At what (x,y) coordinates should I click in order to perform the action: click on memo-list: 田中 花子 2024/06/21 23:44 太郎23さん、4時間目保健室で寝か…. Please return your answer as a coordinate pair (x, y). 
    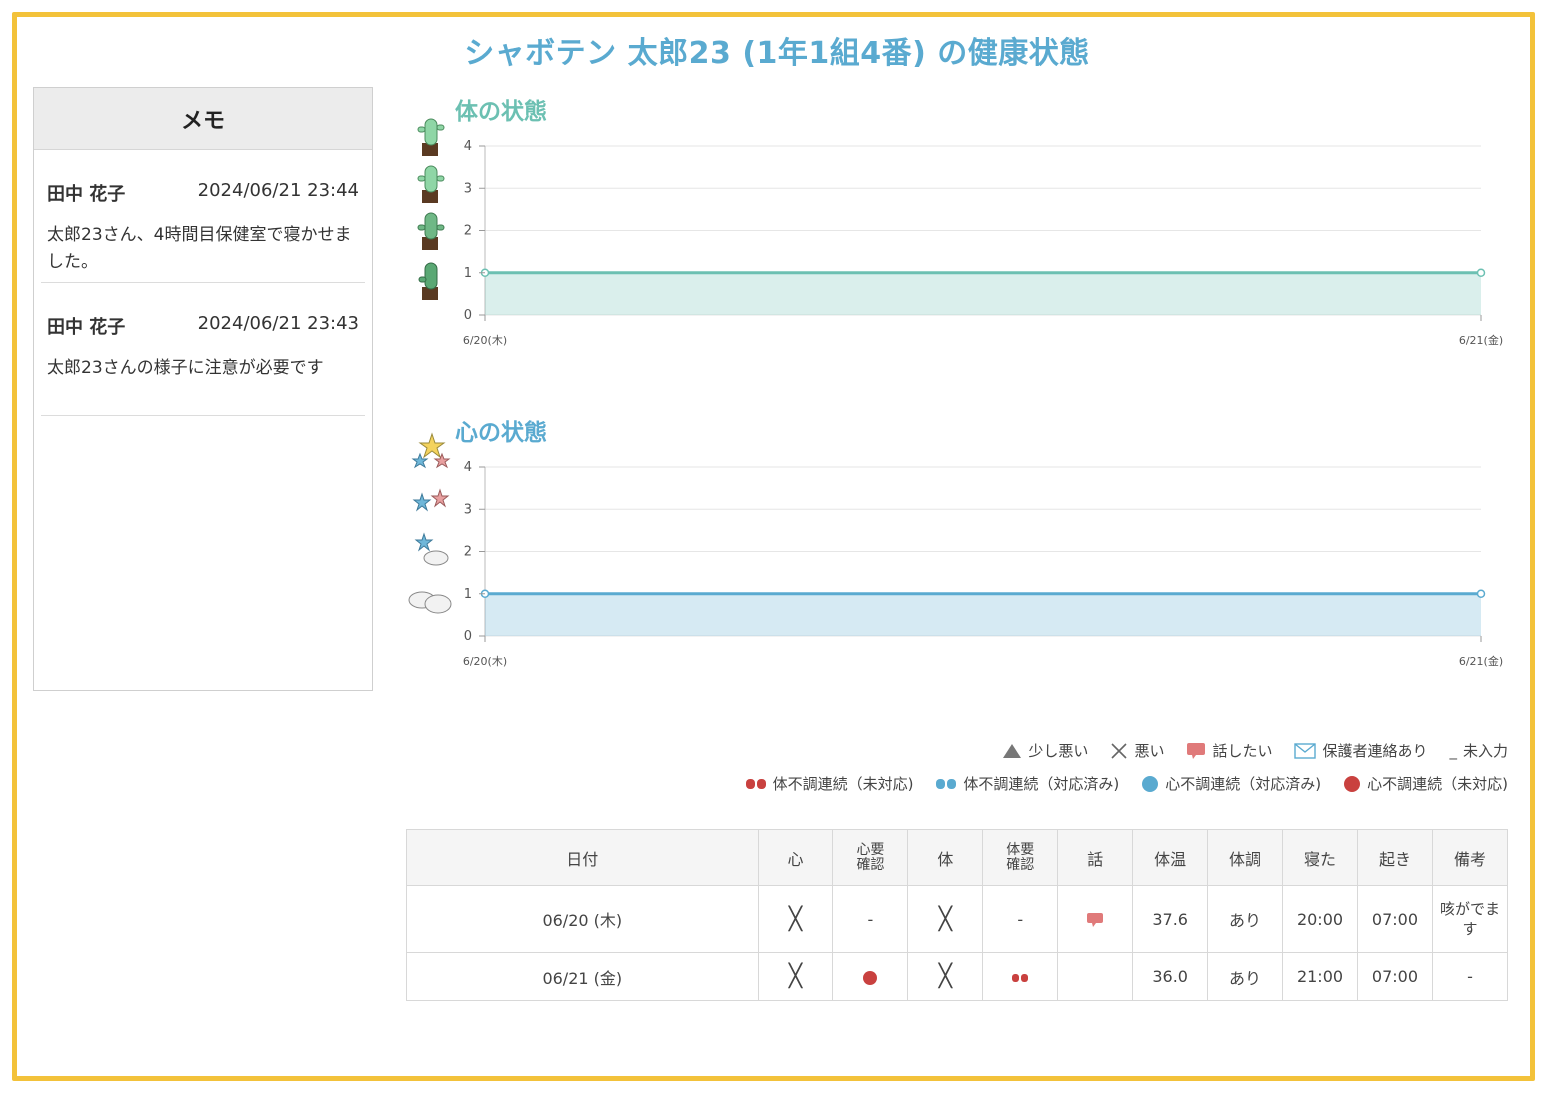
    Looking at the image, I should click on (203, 283).